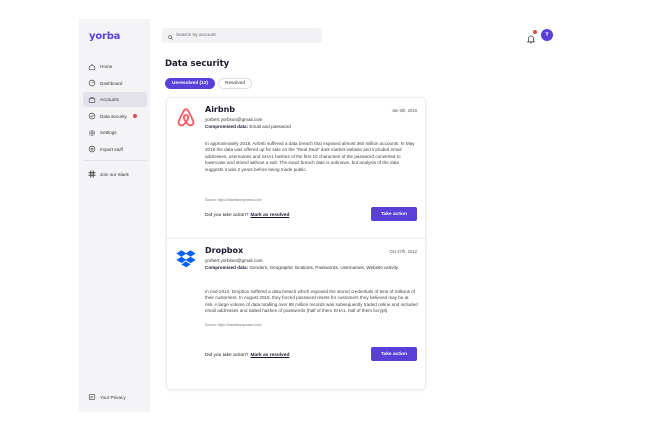 The width and height of the screenshot is (650, 430). I want to click on notifications-button, so click(531, 37).